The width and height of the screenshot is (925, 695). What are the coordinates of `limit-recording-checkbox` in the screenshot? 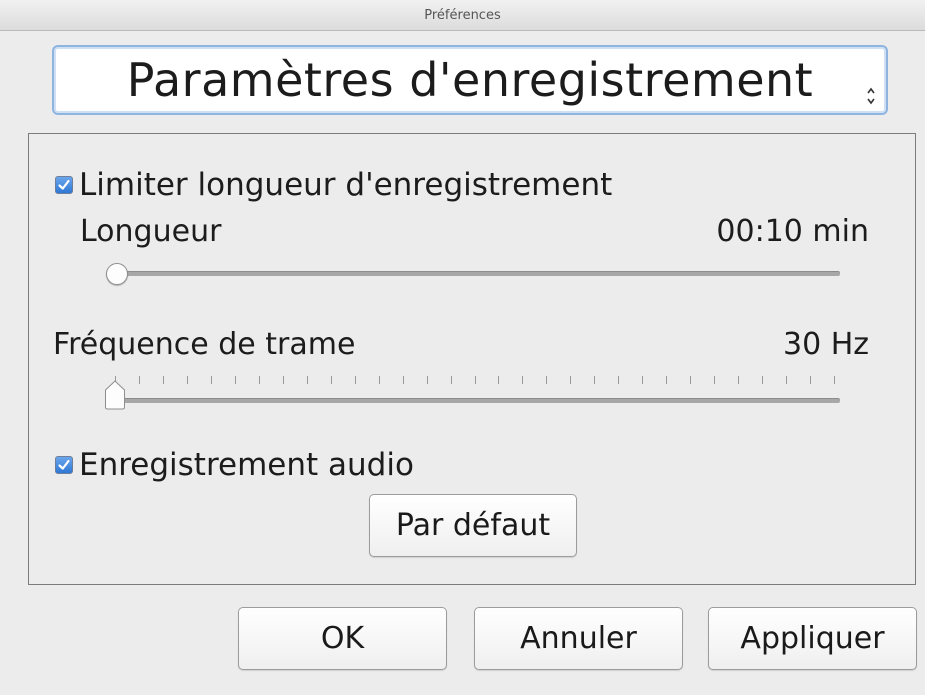 It's located at (64, 185).